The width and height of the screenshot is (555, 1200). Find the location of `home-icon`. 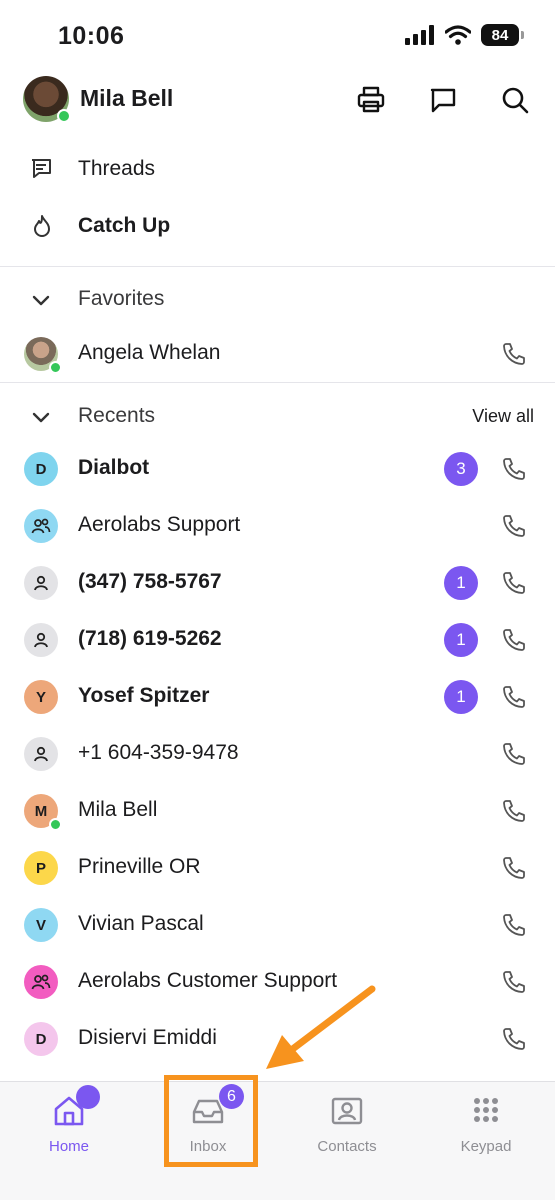

home-icon is located at coordinates (76, 1106).